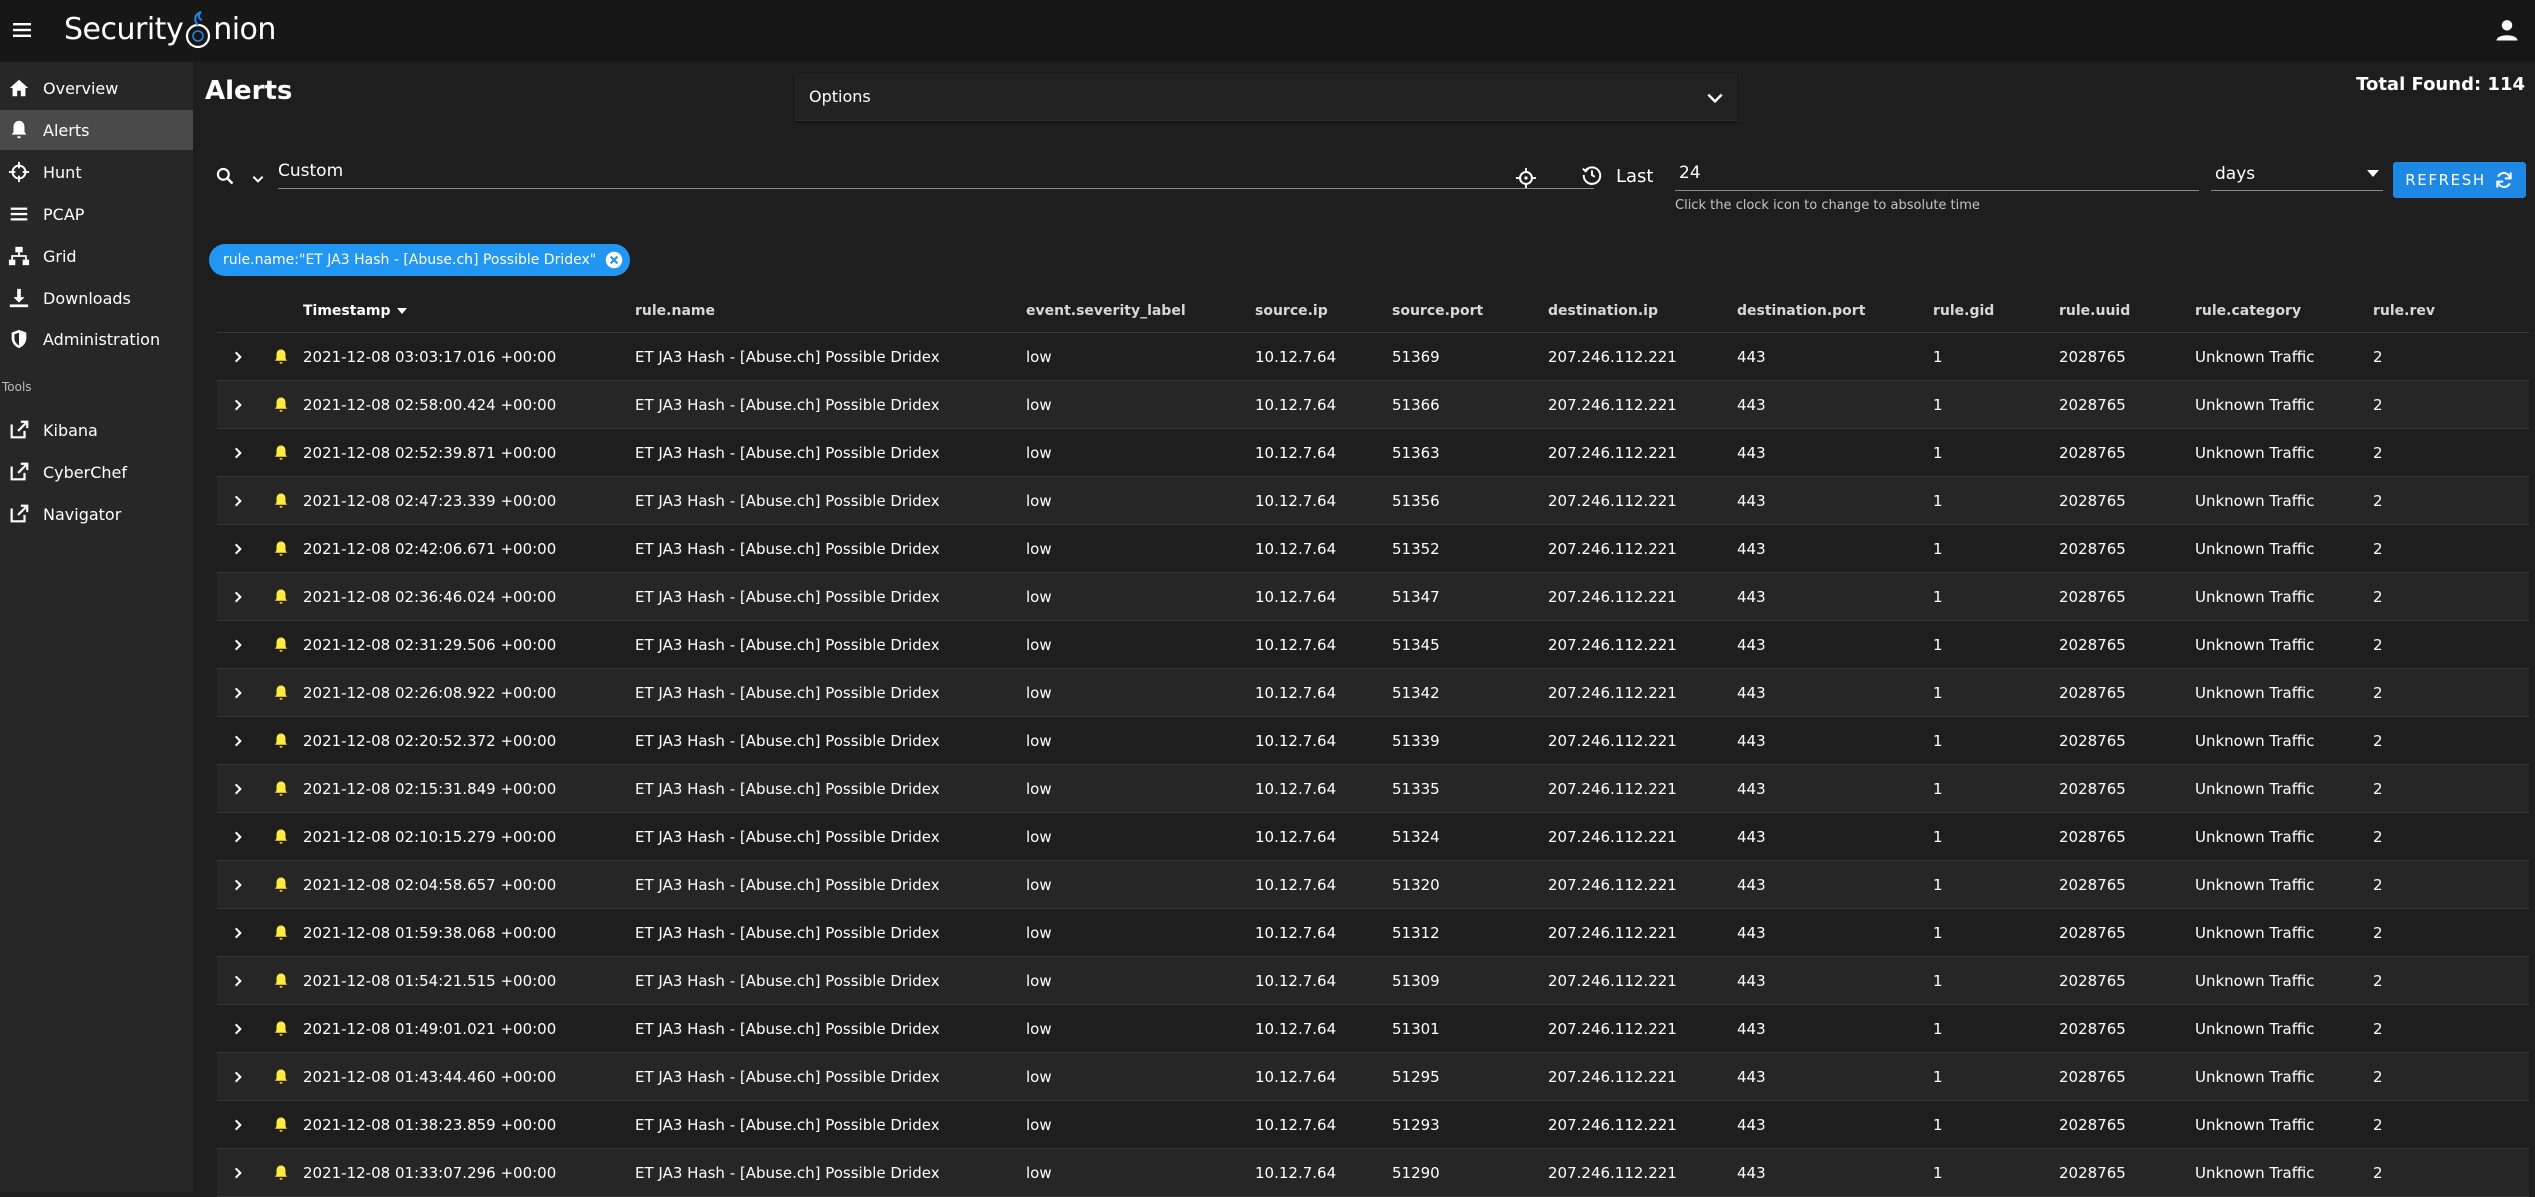 The height and width of the screenshot is (1197, 2535). What do you see at coordinates (1140, 311) in the screenshot?
I see `column-header-severity: event.severity_label` at bounding box center [1140, 311].